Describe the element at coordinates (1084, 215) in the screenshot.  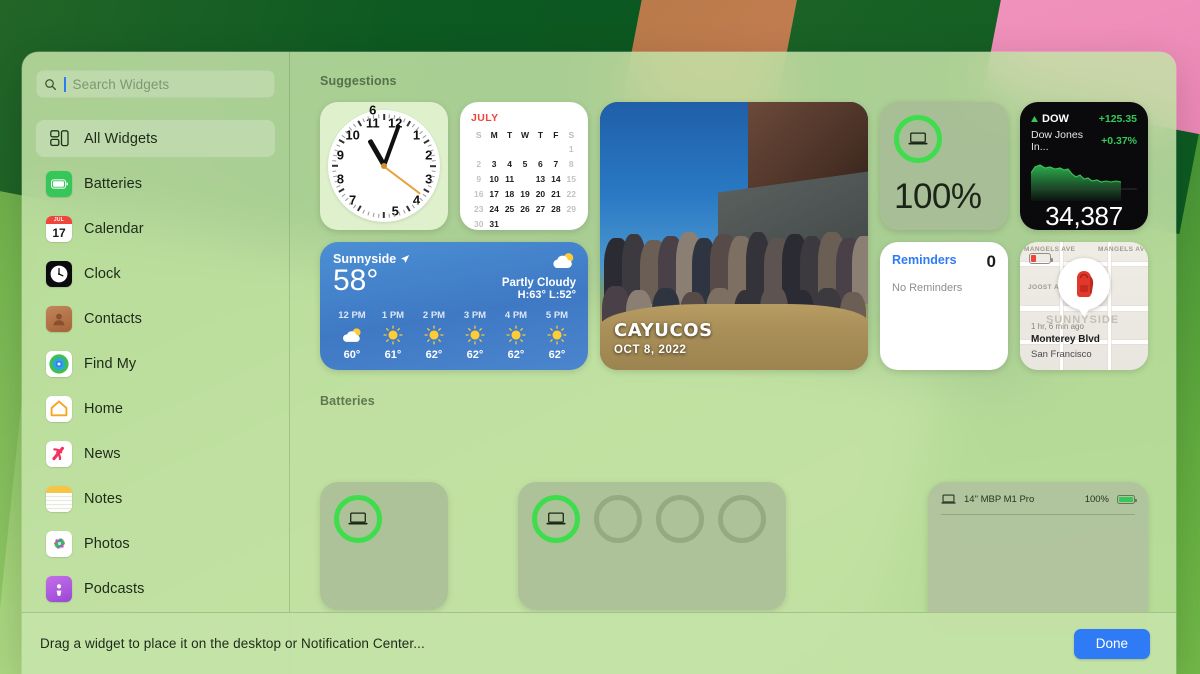
I see `stocks-value: 34,387` at that location.